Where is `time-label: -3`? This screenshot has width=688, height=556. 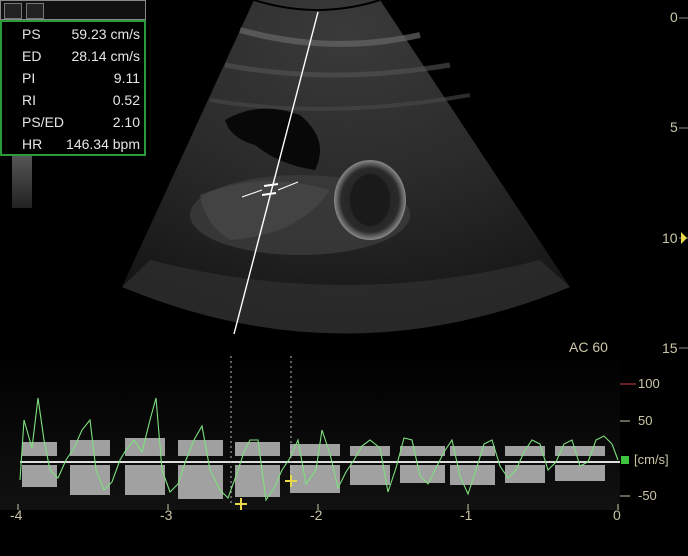
time-label: -3 is located at coordinates (166, 515).